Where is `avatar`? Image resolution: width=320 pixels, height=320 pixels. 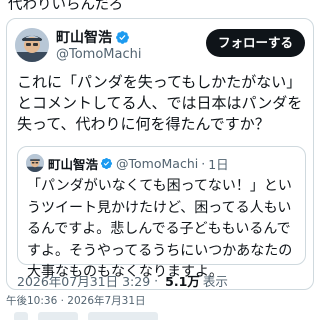 avatar is located at coordinates (32, 45).